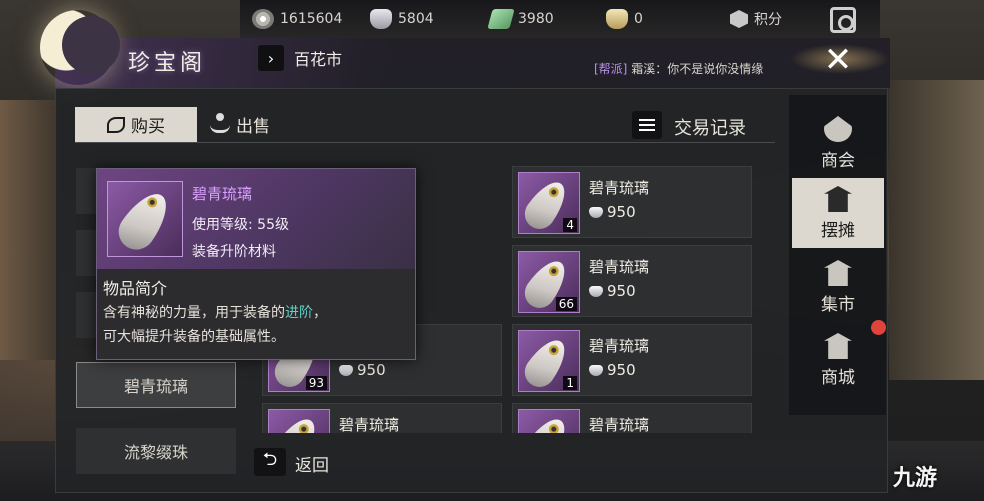  I want to click on category-item: 流黎缀珠, so click(156, 451).